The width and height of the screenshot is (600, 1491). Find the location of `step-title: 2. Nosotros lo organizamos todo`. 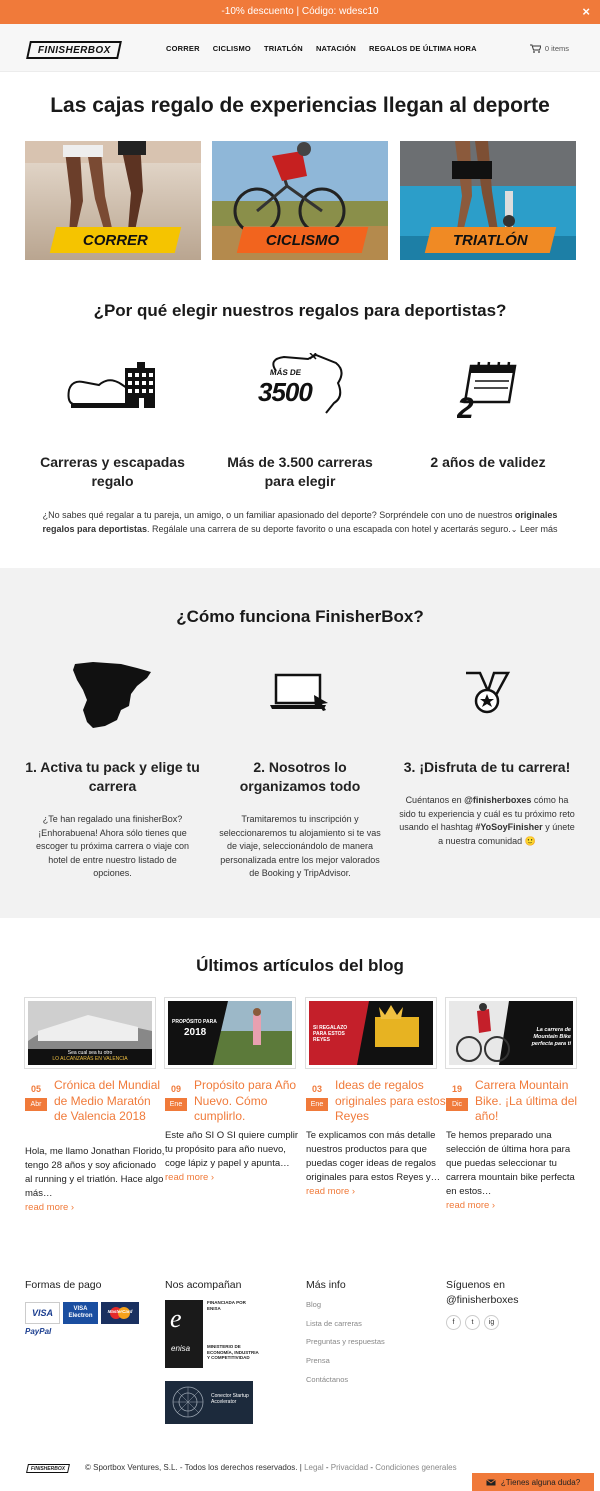

step-title: 2. Nosotros lo organizamos todo is located at coordinates (300, 776).